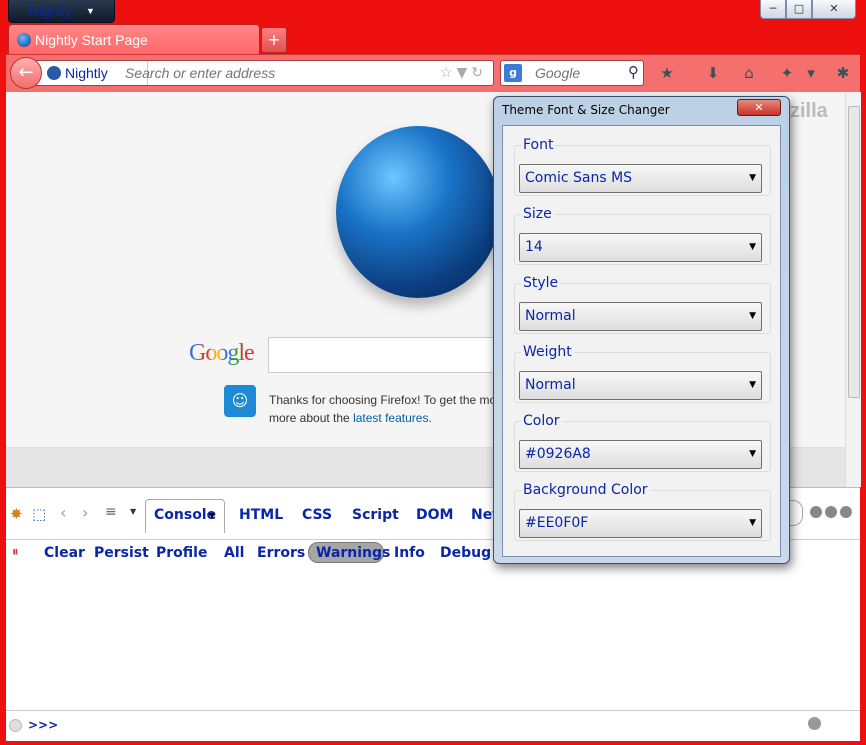 The width and height of the screenshot is (866, 745). What do you see at coordinates (434, 516) in the screenshot?
I see `tab-dom: DOM` at bounding box center [434, 516].